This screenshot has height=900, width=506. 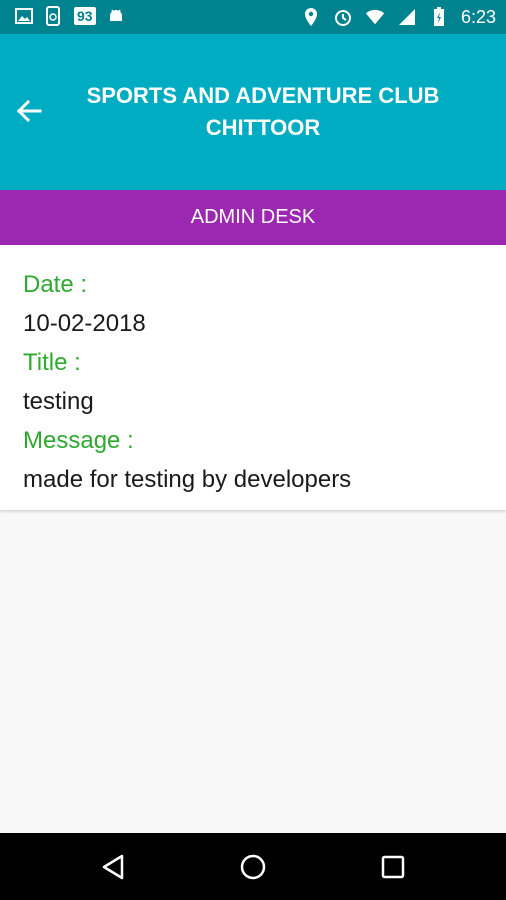 What do you see at coordinates (439, 17) in the screenshot?
I see `battery-icon` at bounding box center [439, 17].